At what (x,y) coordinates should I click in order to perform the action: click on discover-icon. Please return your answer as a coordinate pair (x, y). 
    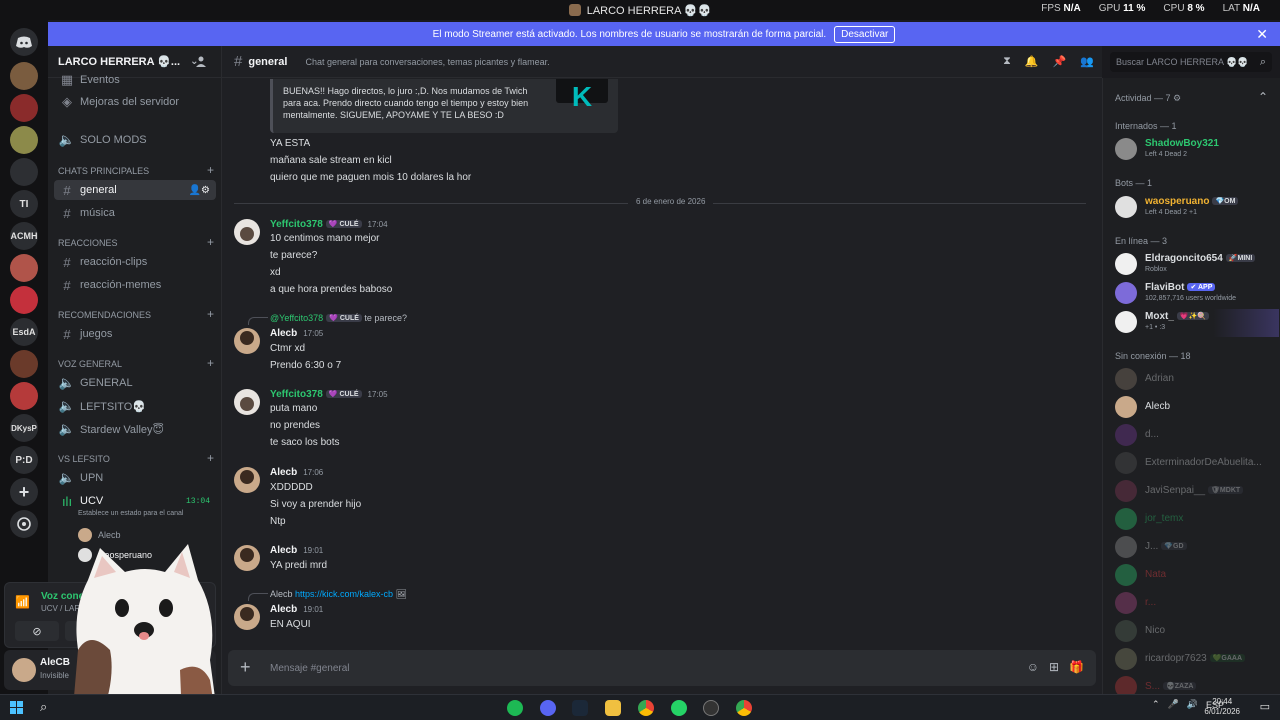
    Looking at the image, I should click on (24, 524).